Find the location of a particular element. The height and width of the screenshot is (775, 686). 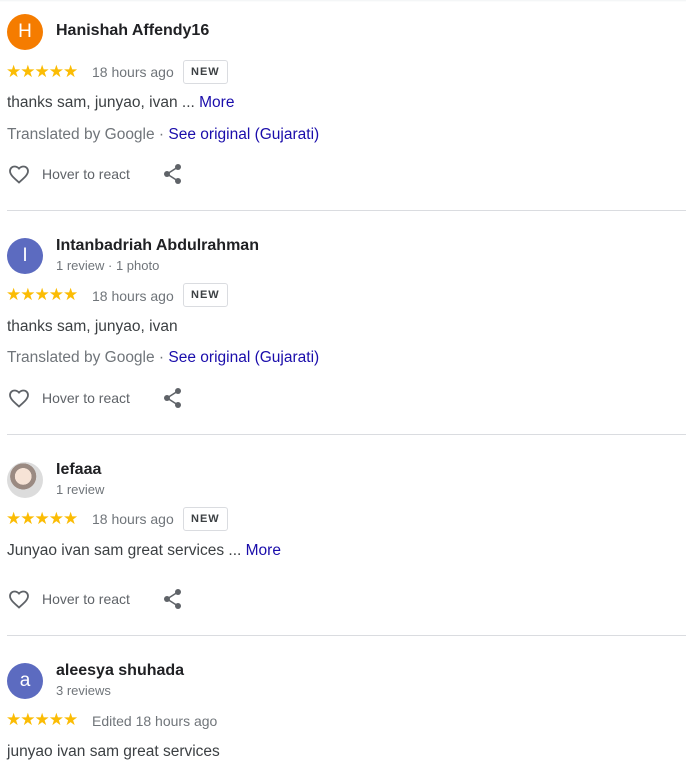

avatar: a is located at coordinates (25, 681).